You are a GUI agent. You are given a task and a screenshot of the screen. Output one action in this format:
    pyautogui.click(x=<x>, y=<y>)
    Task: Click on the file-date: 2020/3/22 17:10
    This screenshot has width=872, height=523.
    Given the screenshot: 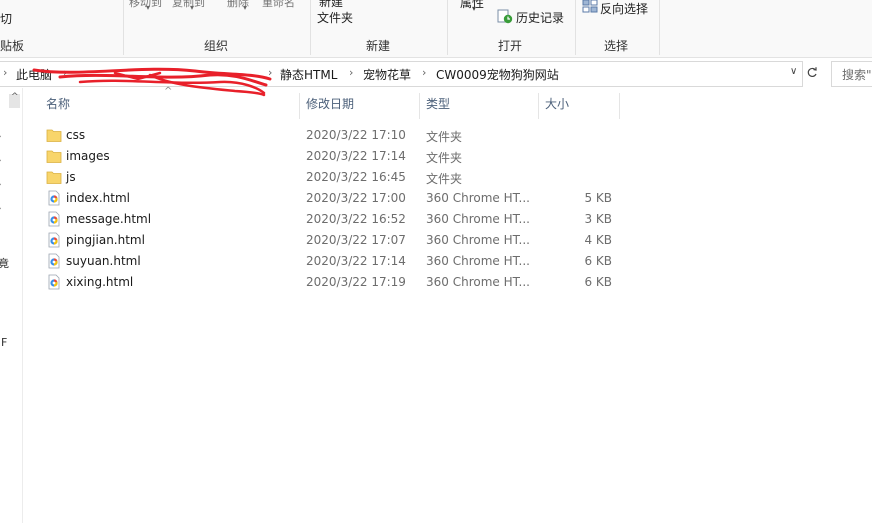 What is the action you would take?
    pyautogui.click(x=356, y=135)
    